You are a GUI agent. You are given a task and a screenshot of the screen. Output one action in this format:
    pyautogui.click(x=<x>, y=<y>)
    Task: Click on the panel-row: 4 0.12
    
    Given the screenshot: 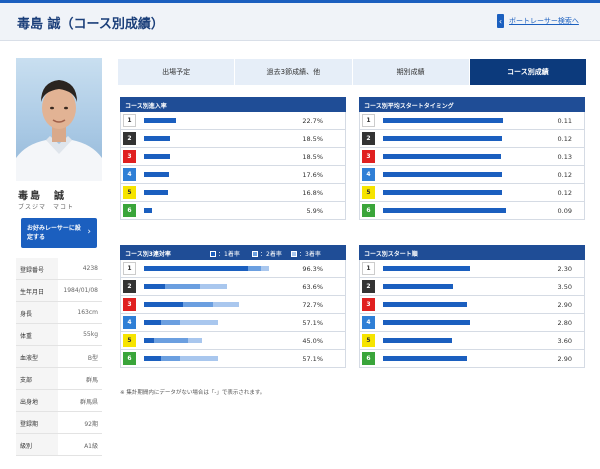 What is the action you would take?
    pyautogui.click(x=472, y=175)
    